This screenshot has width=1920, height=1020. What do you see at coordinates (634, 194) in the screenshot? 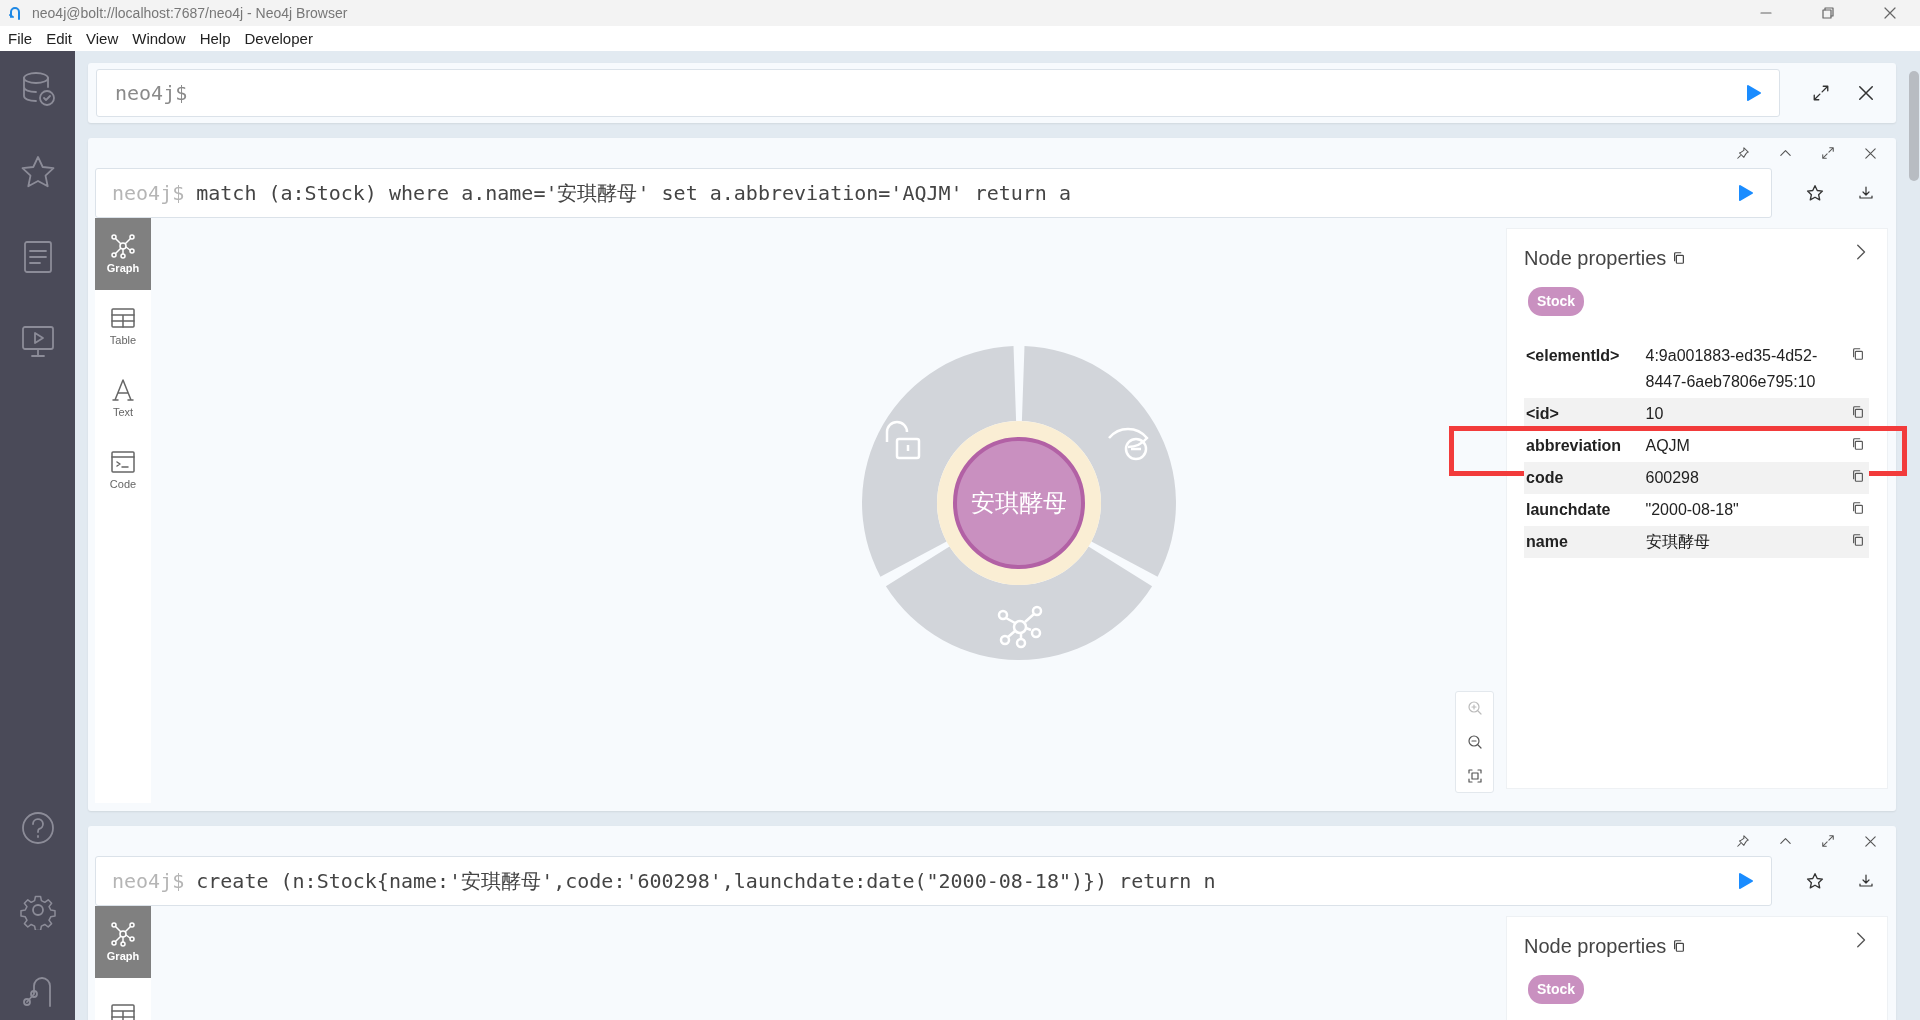
I see `query-text: match (a:Stock) where a.name='安琪酵母' set a.abbreviation='AQJM' return a` at bounding box center [634, 194].